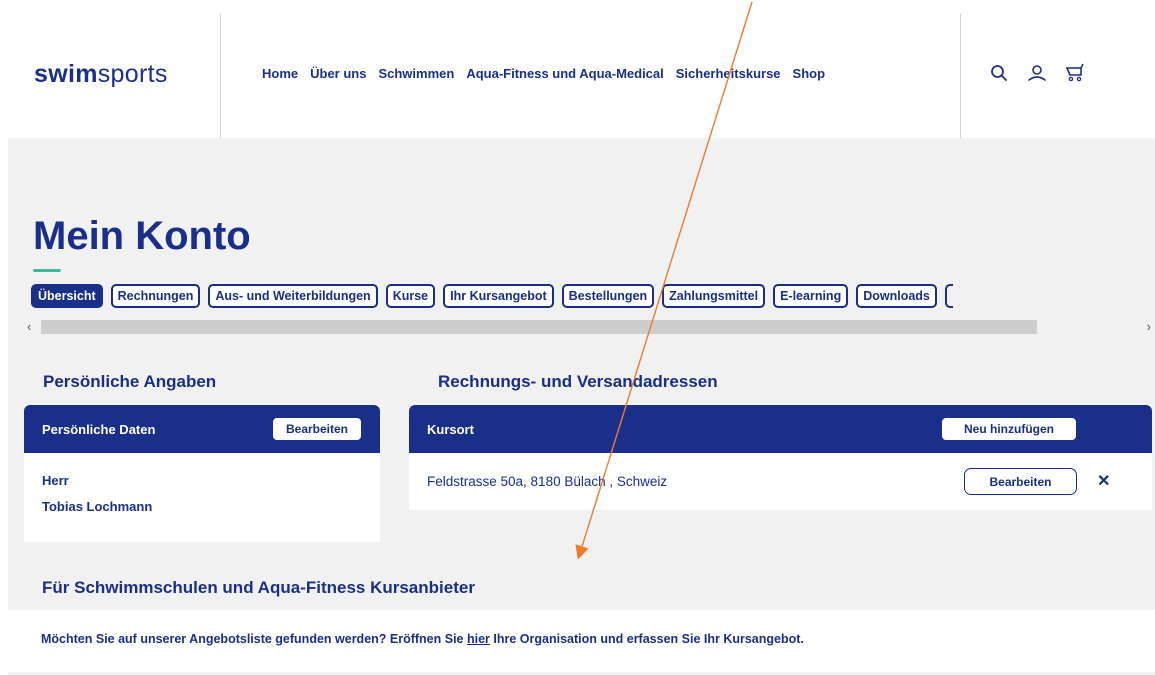 The image size is (1155, 675). What do you see at coordinates (780, 429) in the screenshot?
I see `address-card-header: Kursort Neu hinzufügen` at bounding box center [780, 429].